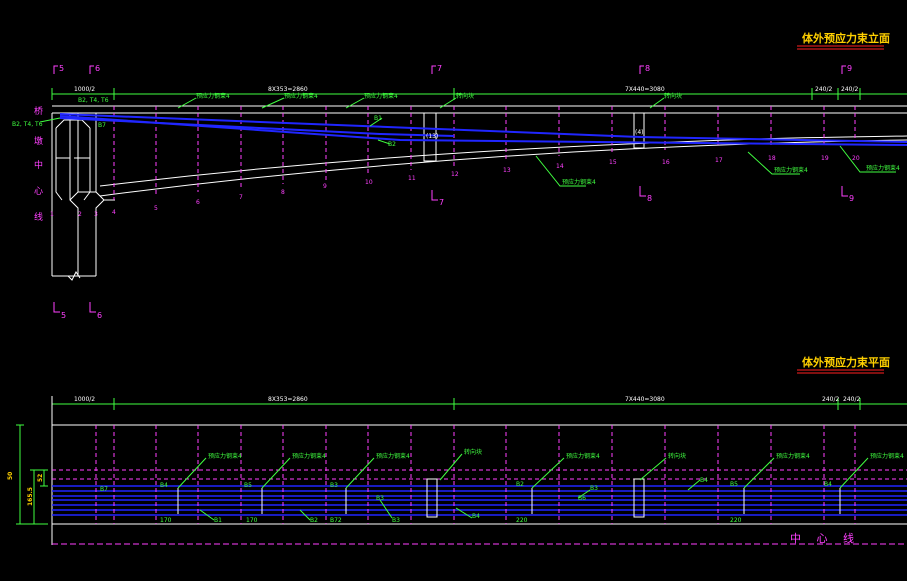  What do you see at coordinates (38, 191) in the screenshot?
I see `pier-center-char: 心` at bounding box center [38, 191].